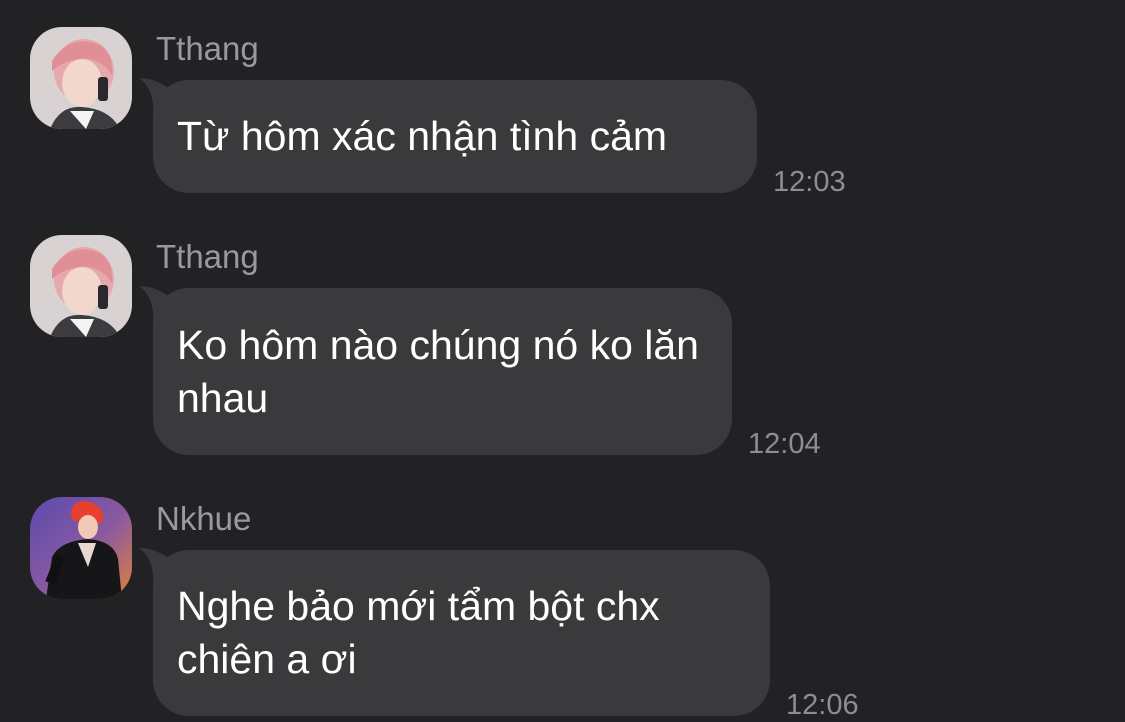 The image size is (1125, 722). What do you see at coordinates (809, 182) in the screenshot?
I see `message-time: 12:03` at bounding box center [809, 182].